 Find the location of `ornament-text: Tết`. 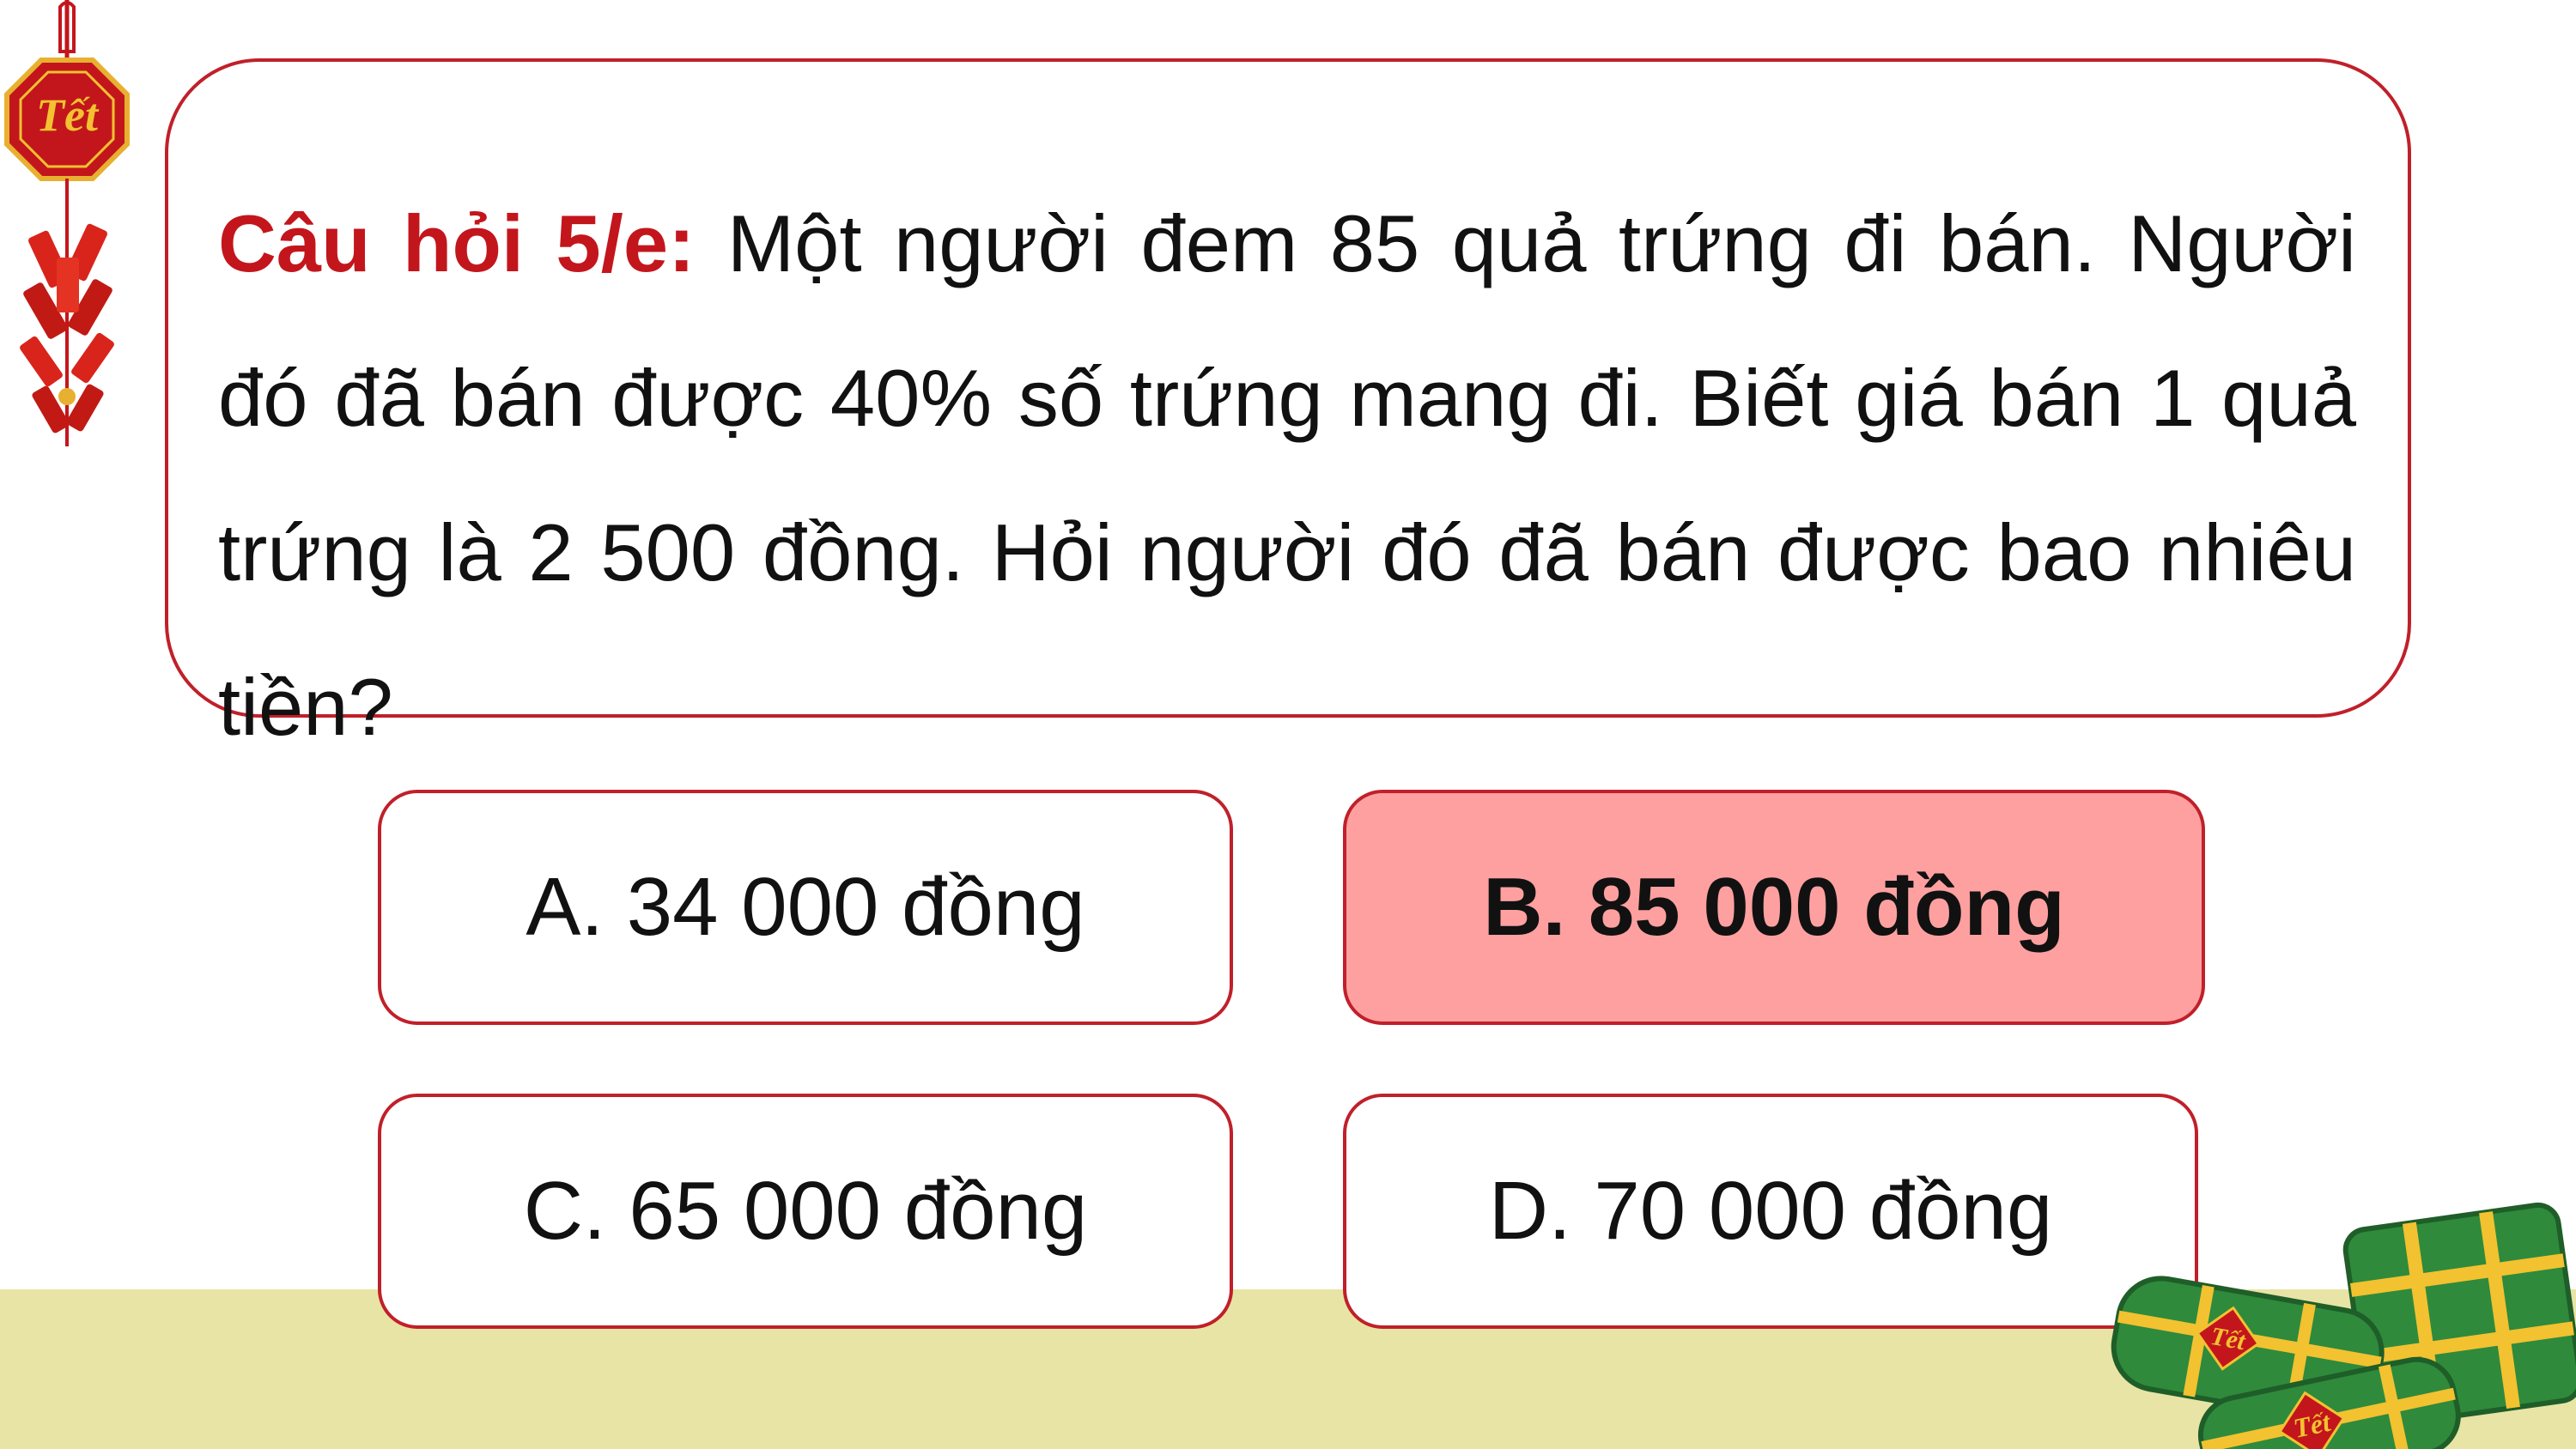

ornament-text: Tết is located at coordinates (68, 115).